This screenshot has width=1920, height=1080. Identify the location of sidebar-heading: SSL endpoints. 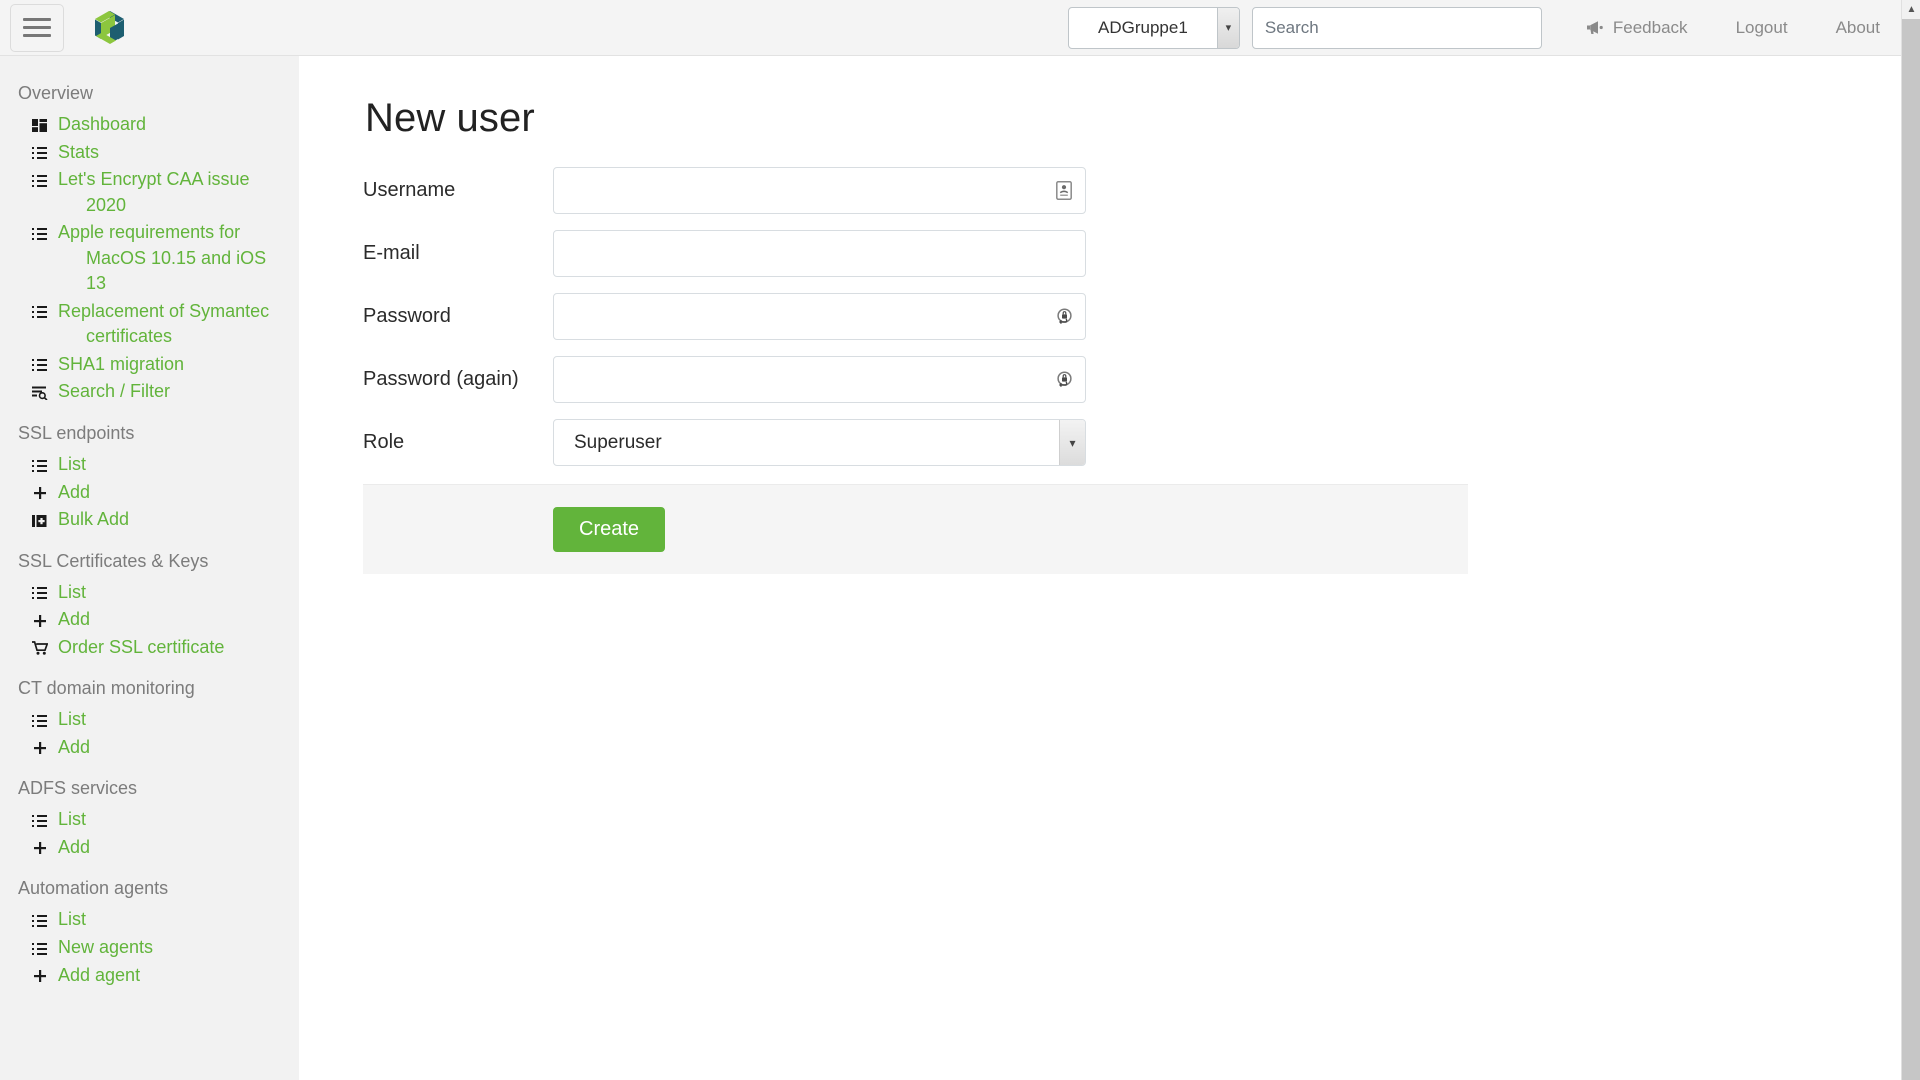
(76, 433).